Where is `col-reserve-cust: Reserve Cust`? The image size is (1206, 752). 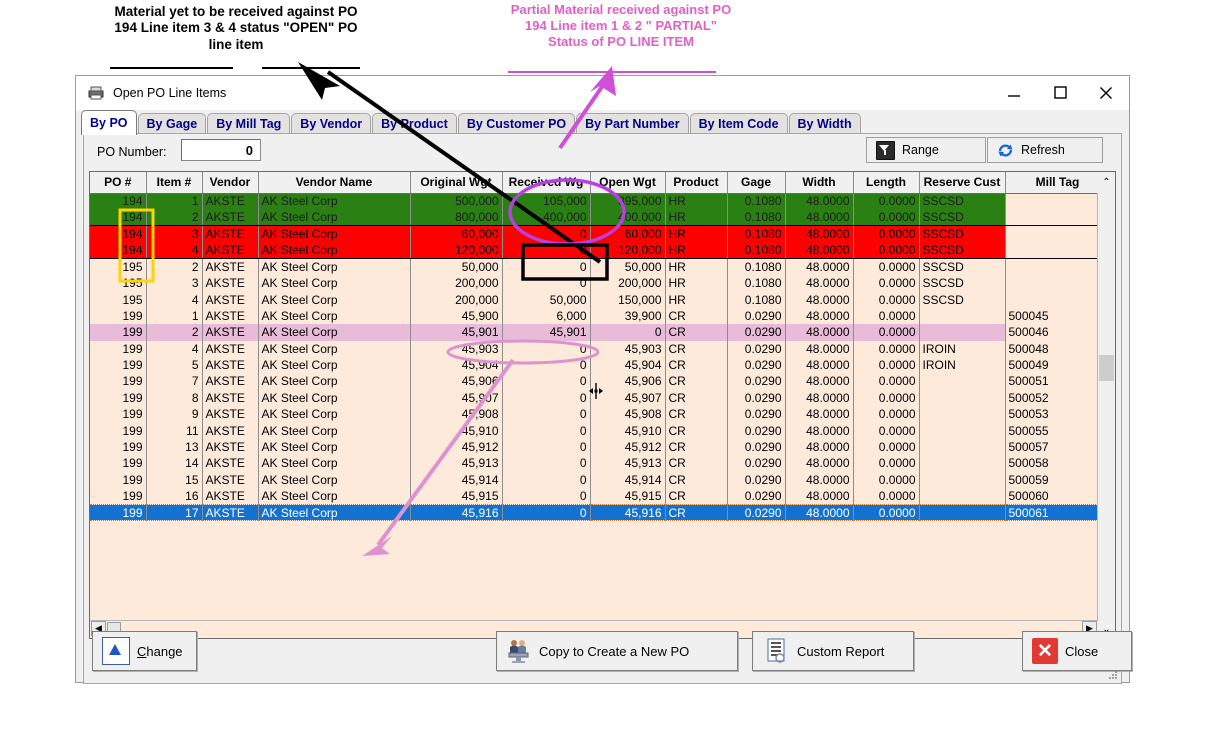
col-reserve-cust: Reserve Cust is located at coordinates (962, 183).